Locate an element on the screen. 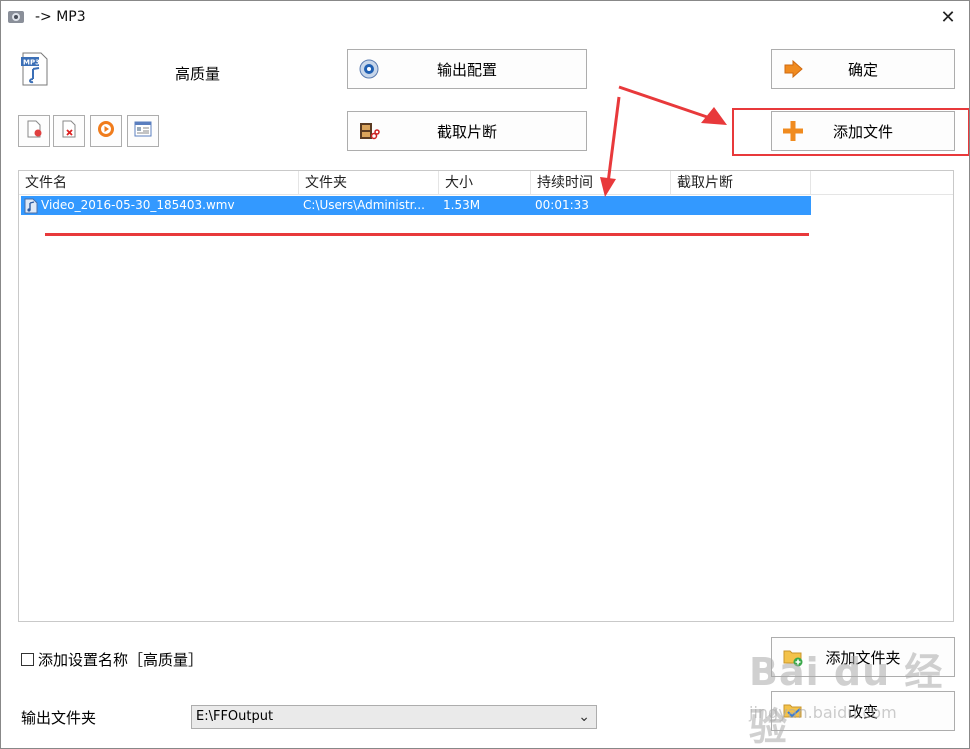 This screenshot has height=749, width=970. play-button is located at coordinates (106, 131).